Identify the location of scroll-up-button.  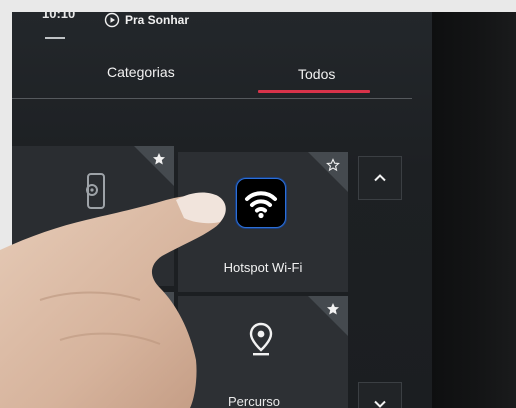
(380, 178).